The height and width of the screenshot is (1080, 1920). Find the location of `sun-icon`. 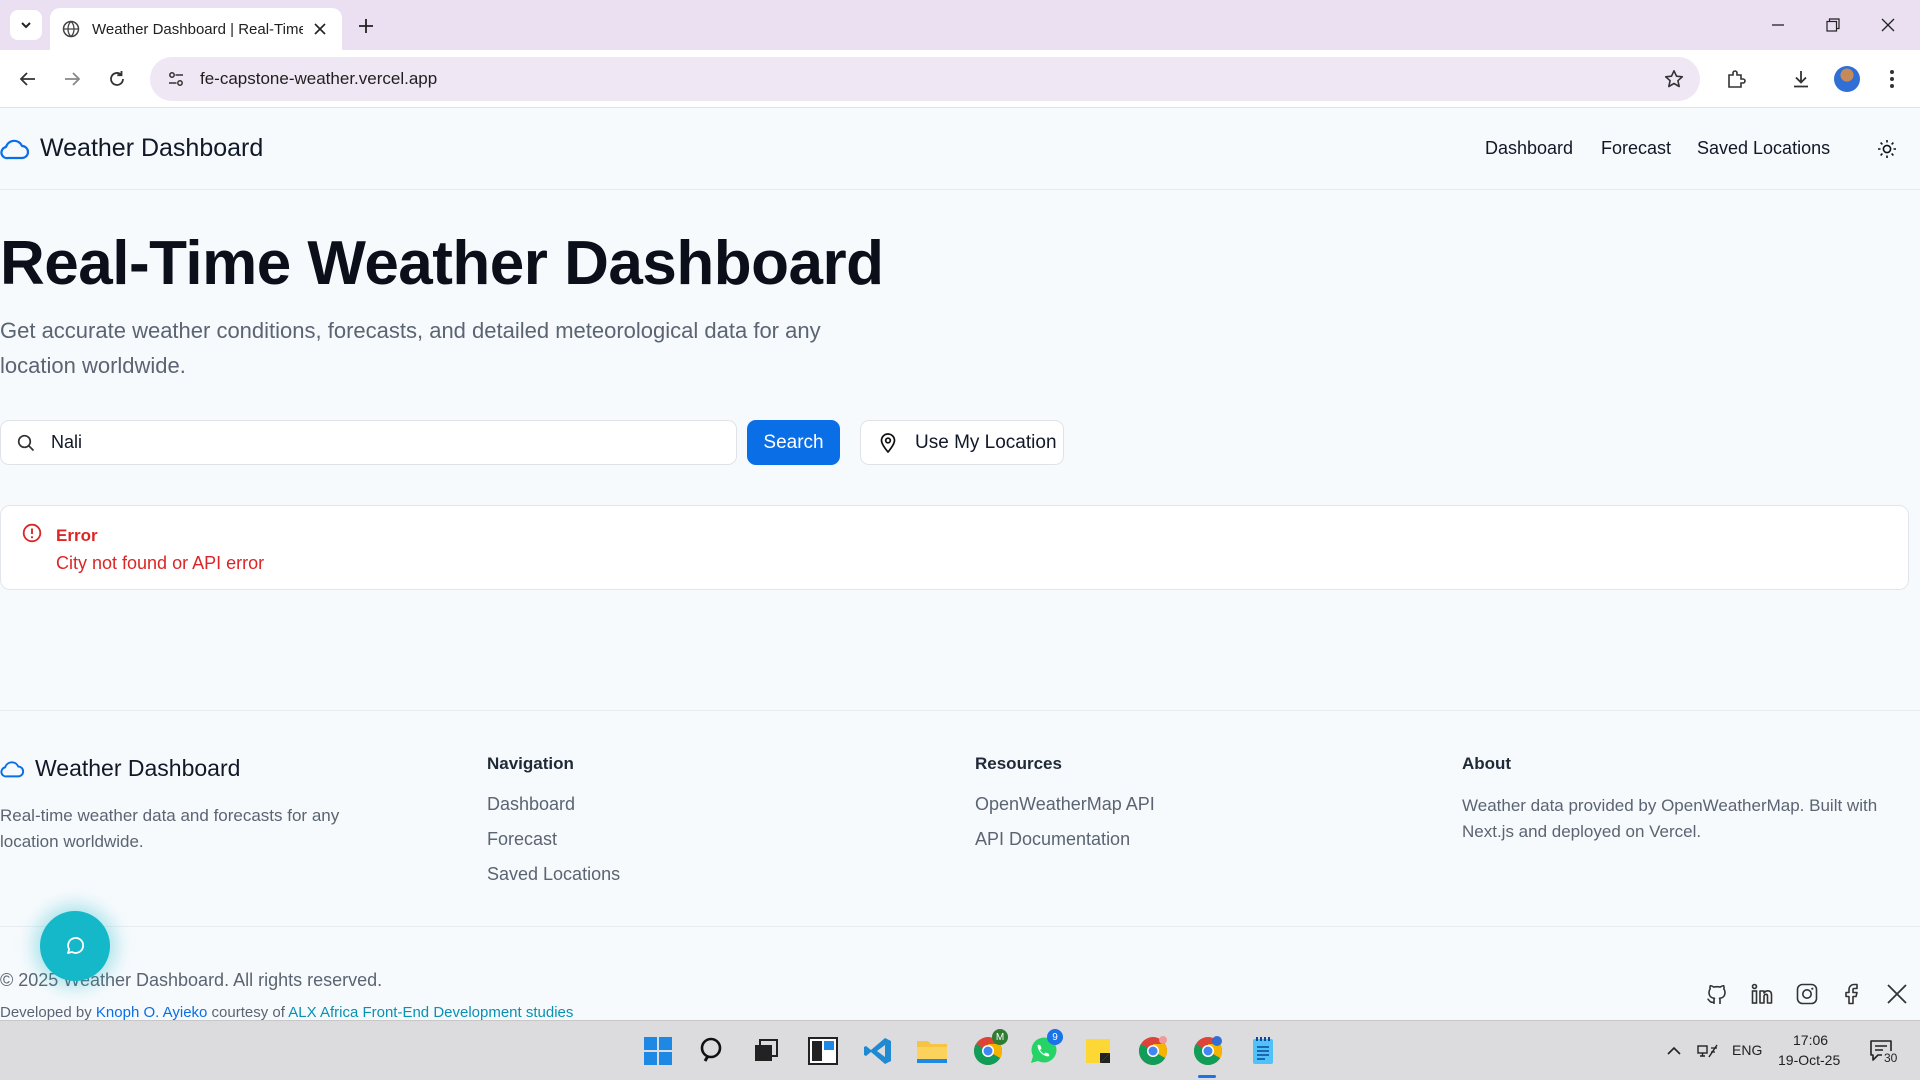

sun-icon is located at coordinates (1887, 149).